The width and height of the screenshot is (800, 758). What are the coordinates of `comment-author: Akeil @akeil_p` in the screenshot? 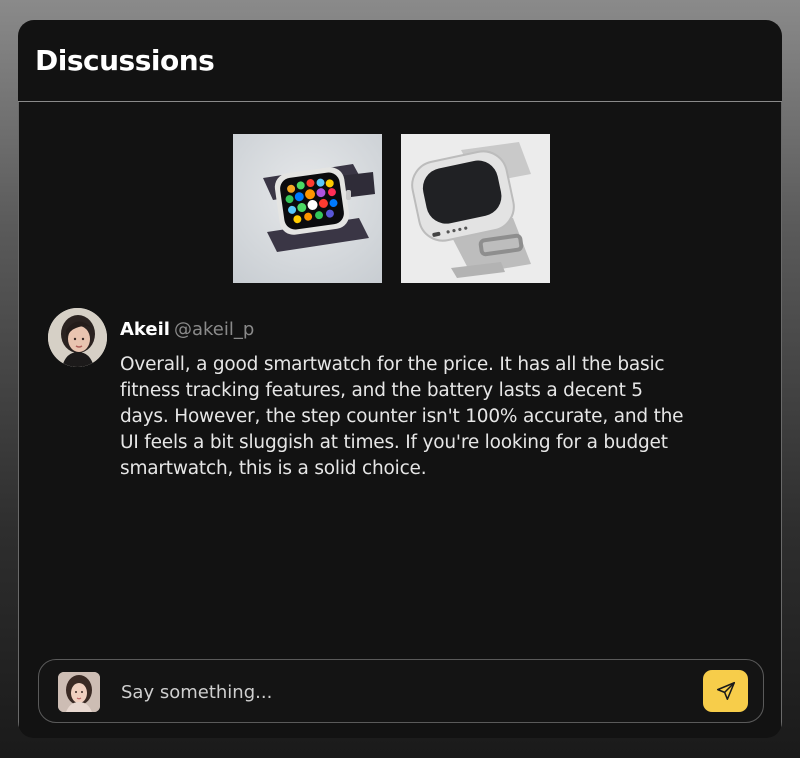 It's located at (405, 330).